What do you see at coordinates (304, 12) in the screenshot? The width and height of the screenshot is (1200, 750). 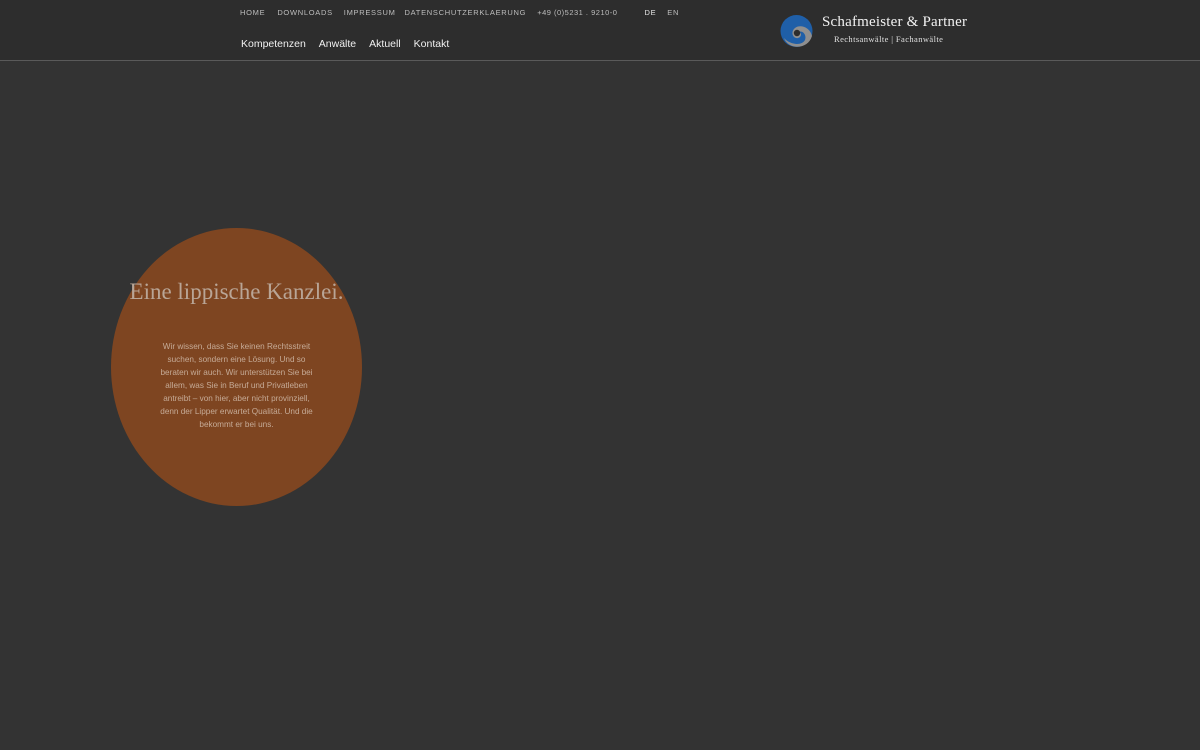 I see `nav-link-downloads: DOWNLOADS` at bounding box center [304, 12].